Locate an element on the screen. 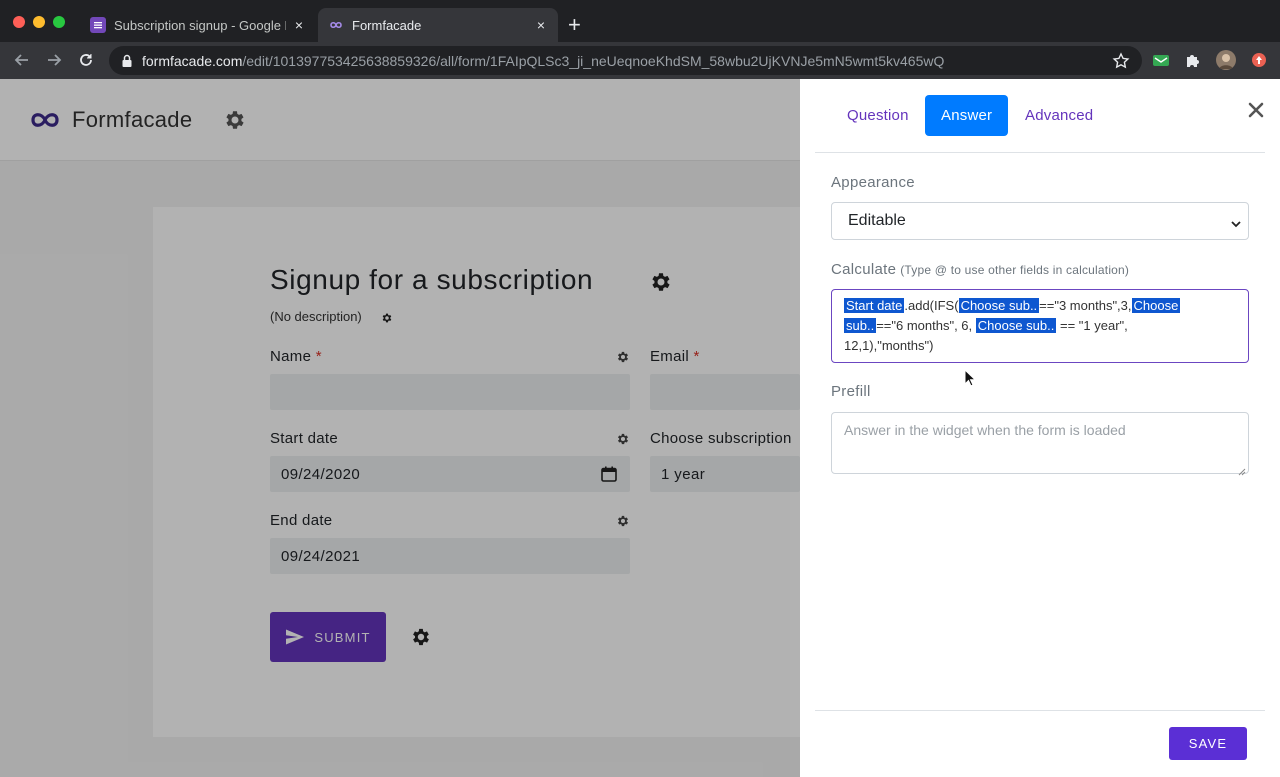 The image size is (1280, 777). formfacade-icon is located at coordinates (336, 25).